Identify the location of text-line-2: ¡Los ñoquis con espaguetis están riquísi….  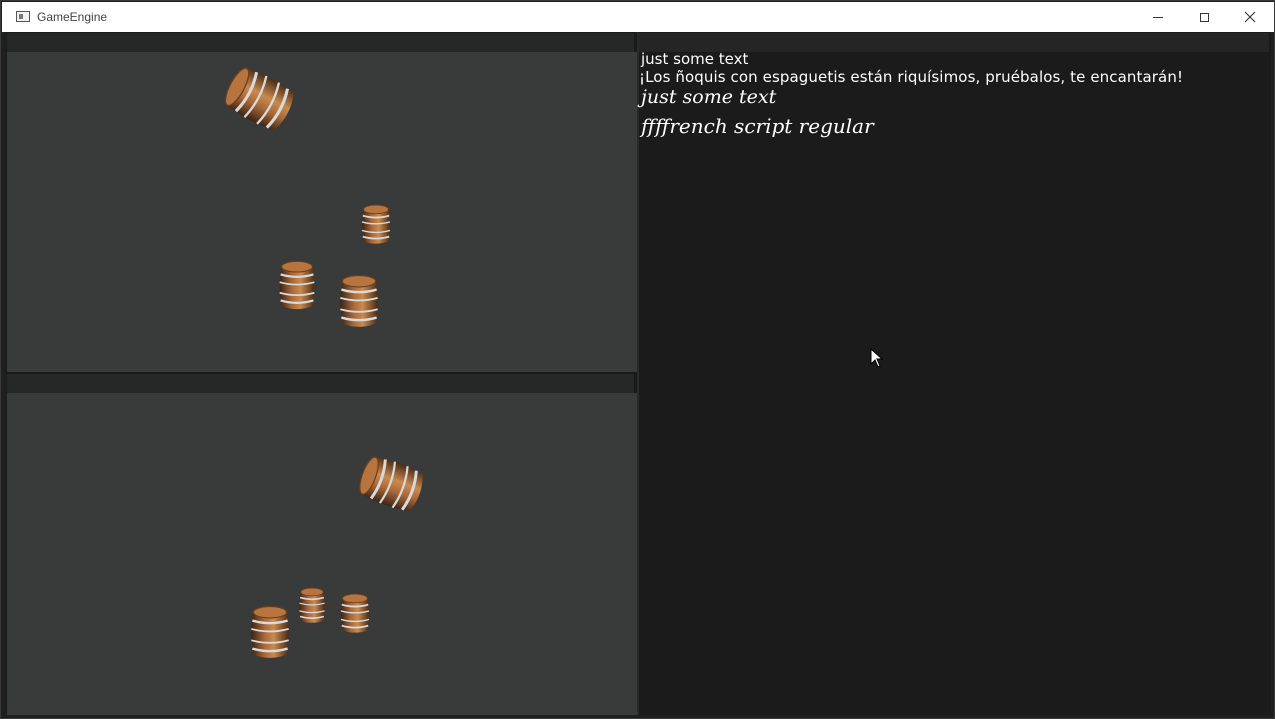
(911, 77).